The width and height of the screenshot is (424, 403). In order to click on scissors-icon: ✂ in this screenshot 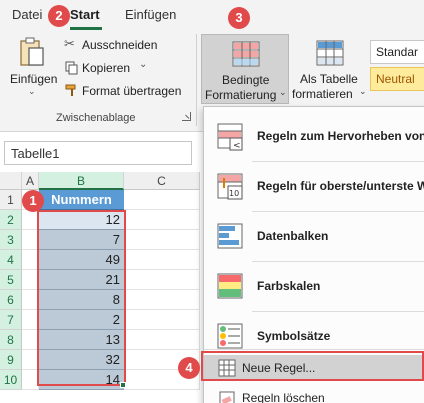, I will do `click(69, 43)`.